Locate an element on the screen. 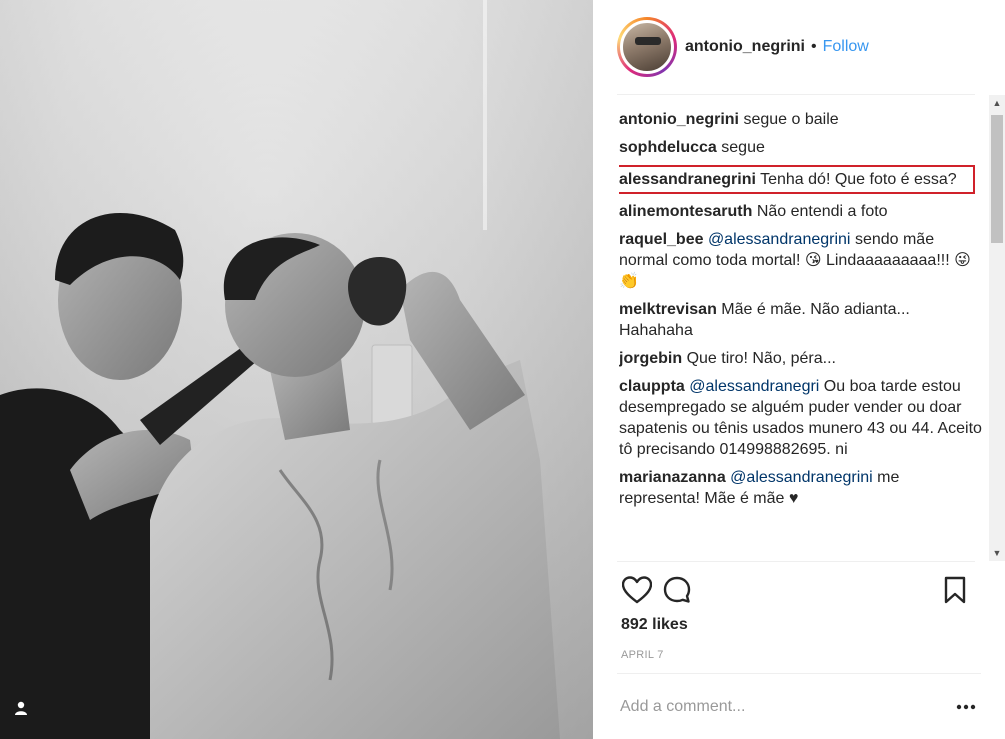 This screenshot has width=1005, height=739. profile-avatar is located at coordinates (647, 47).